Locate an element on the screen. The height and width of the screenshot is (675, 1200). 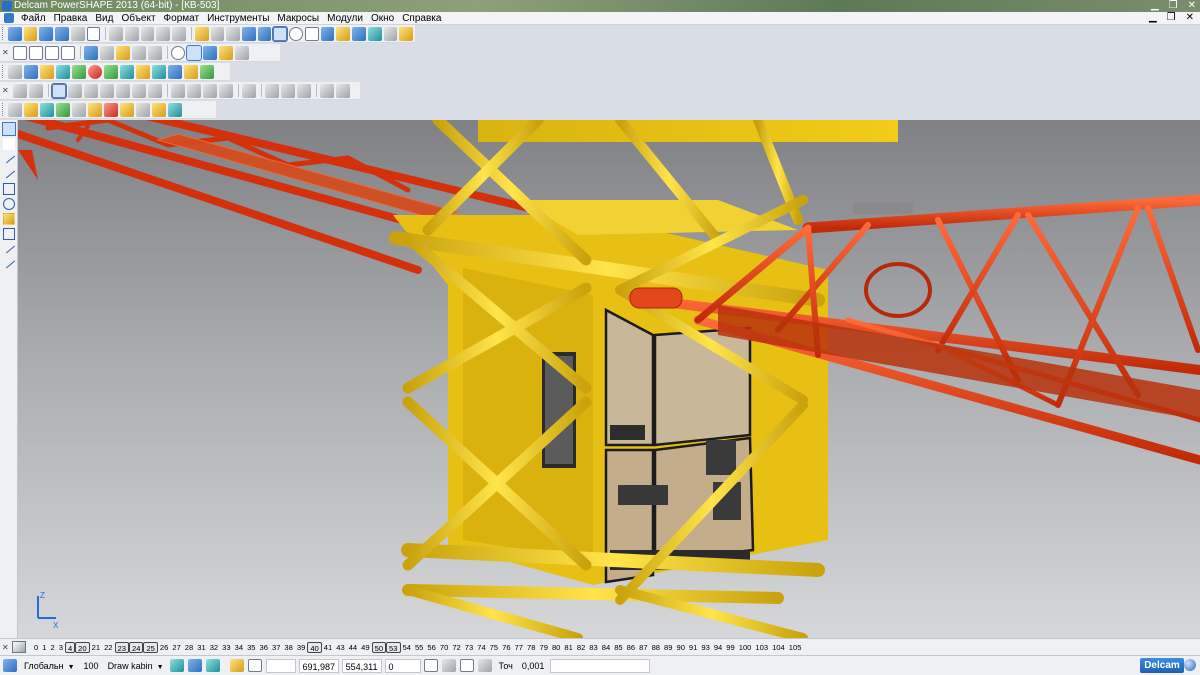
menu-edit: Правка is located at coordinates (71, 18).